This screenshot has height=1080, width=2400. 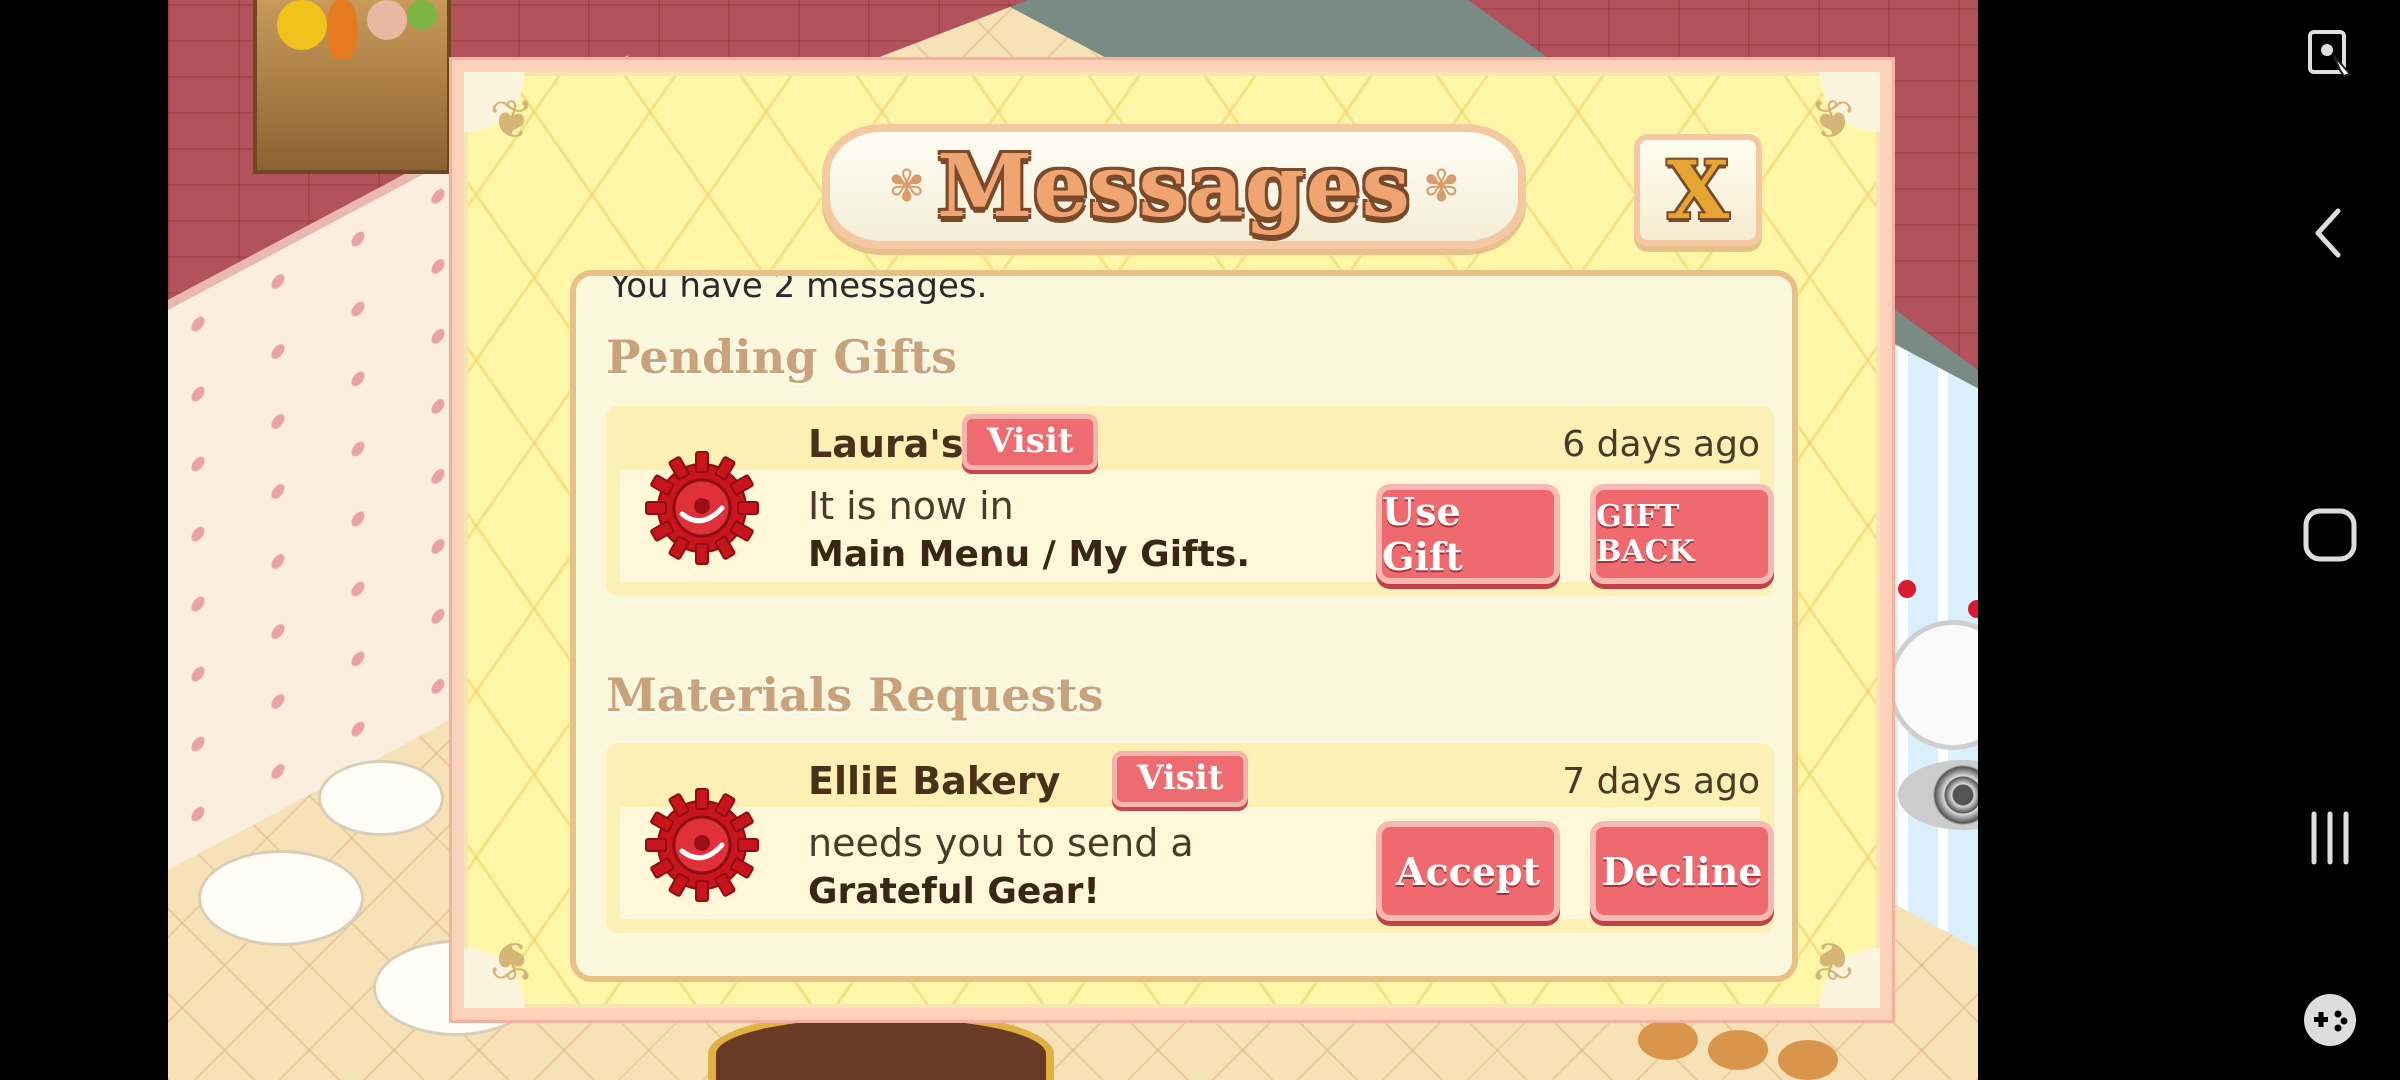 I want to click on title-banner: ✾ Messages ✾, so click(x=1174, y=186).